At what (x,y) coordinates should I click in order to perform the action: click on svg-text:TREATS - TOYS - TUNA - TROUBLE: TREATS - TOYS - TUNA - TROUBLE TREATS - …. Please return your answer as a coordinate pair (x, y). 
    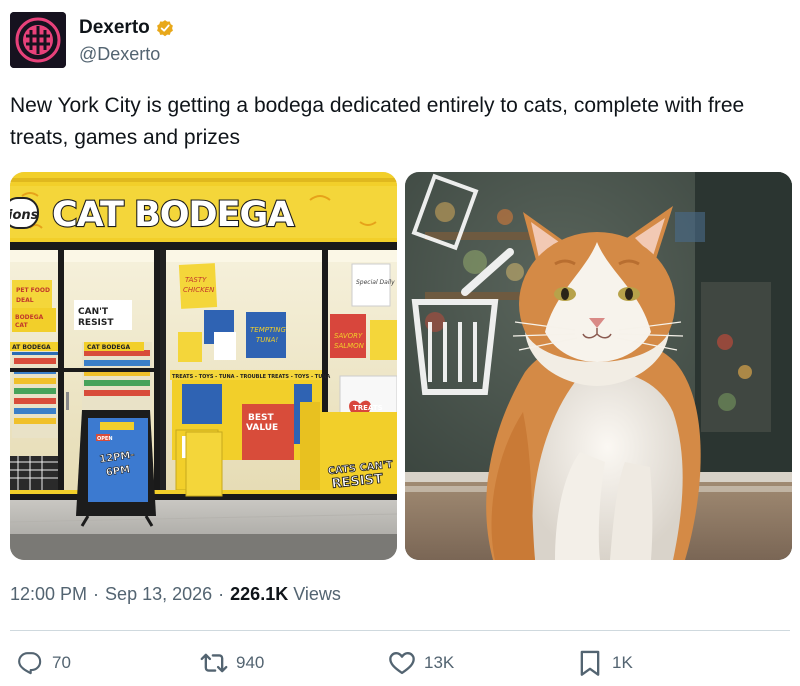
    Looking at the image, I should click on (251, 377).